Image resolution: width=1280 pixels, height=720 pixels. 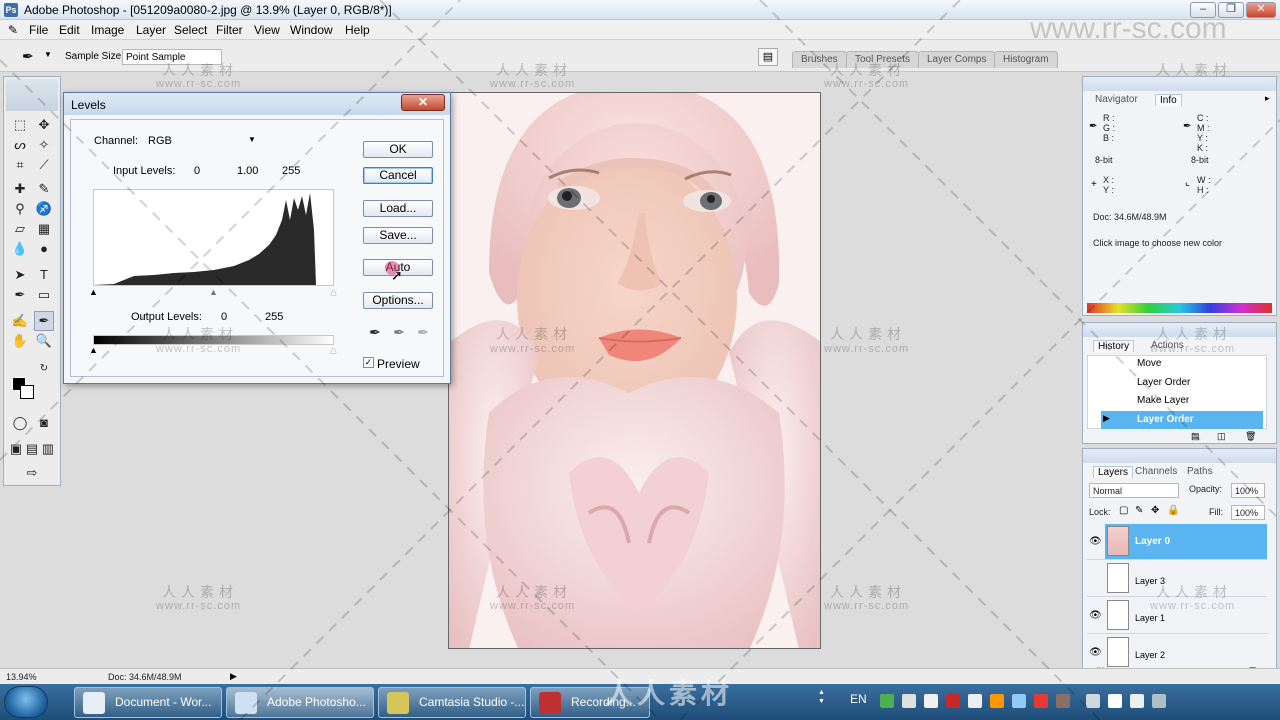 I want to click on fill-field: 100%, so click(x=1248, y=512).